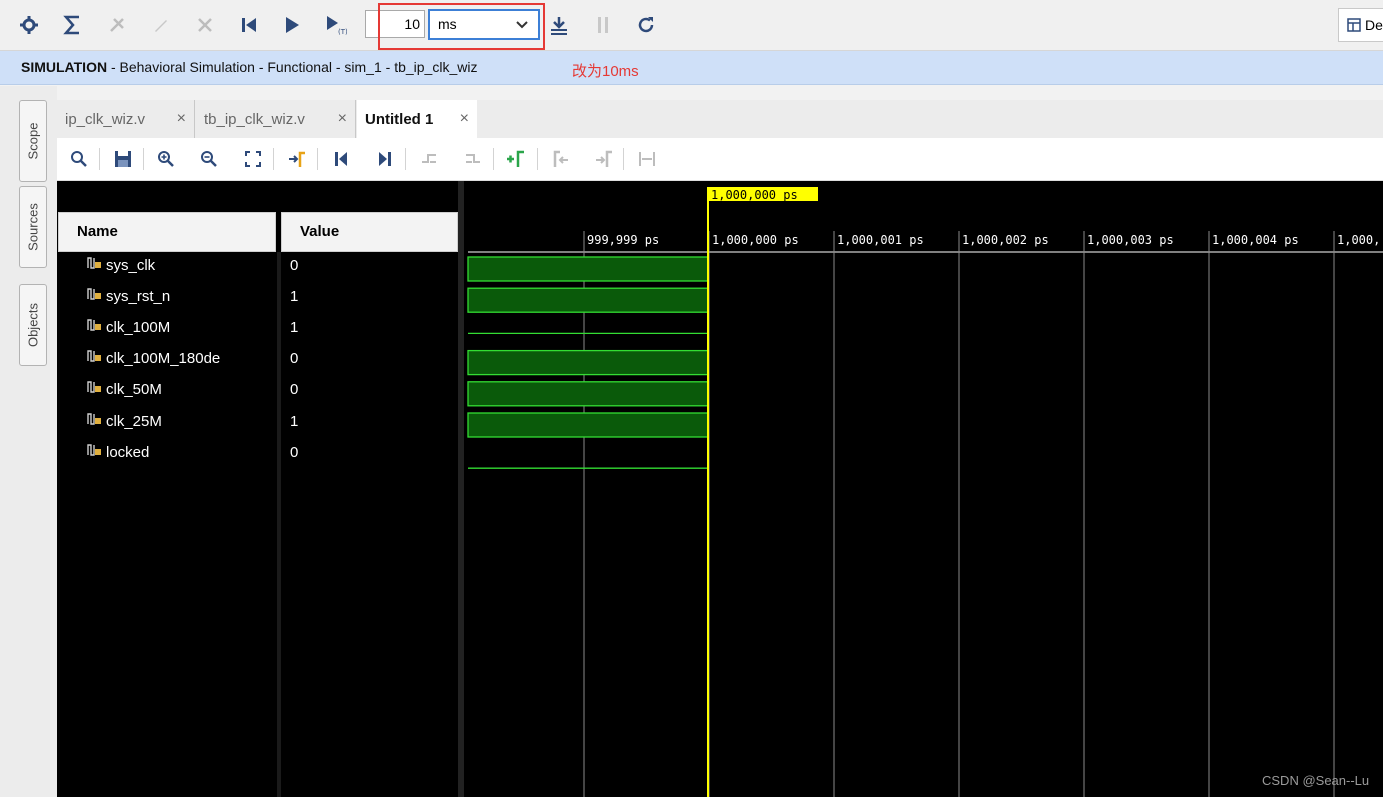 This screenshot has width=1383, height=797. I want to click on go-to-end-icon, so click(385, 159).